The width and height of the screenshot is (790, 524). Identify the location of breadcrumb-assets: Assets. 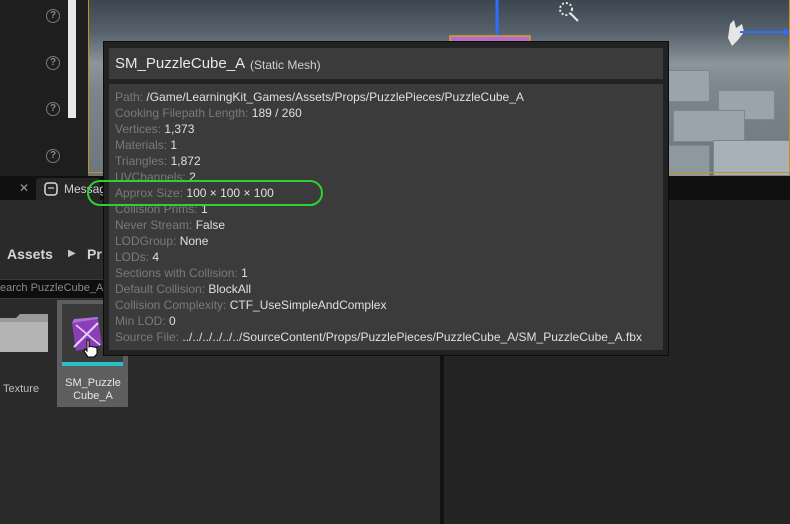
(30, 254).